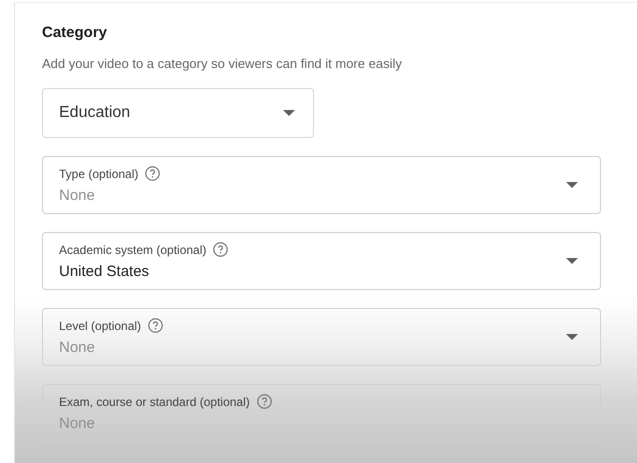 The image size is (637, 463). What do you see at coordinates (104, 271) in the screenshot?
I see `field-value: United States` at bounding box center [104, 271].